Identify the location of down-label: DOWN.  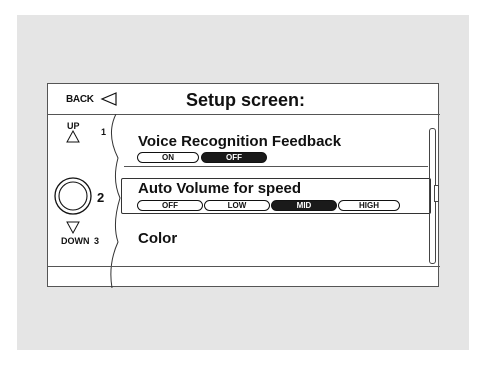
(75, 241).